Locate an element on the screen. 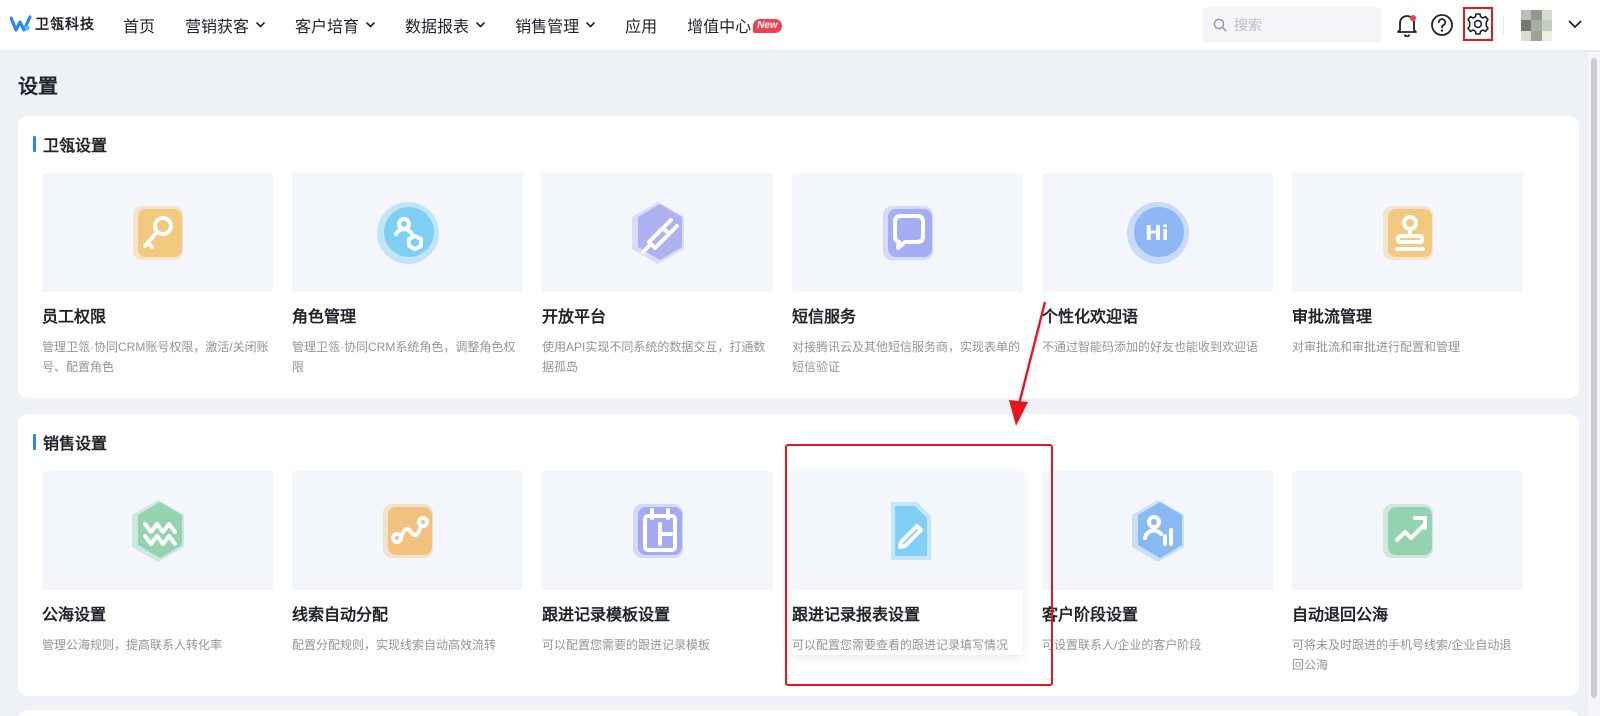  settings-card: 短信服务对接腾讯云及其他短信服务商，实现表单的短信验证 is located at coordinates (907, 275).